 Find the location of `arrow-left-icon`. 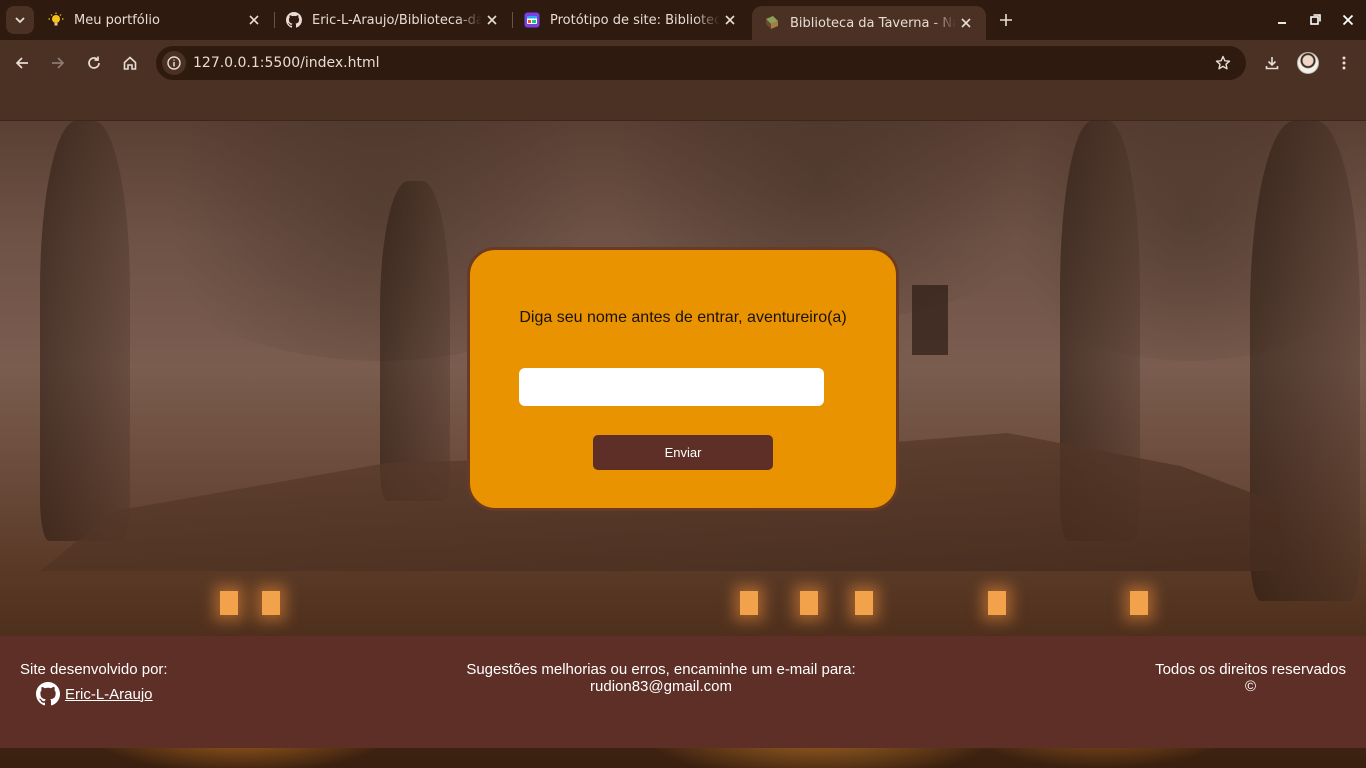

arrow-left-icon is located at coordinates (21, 63).